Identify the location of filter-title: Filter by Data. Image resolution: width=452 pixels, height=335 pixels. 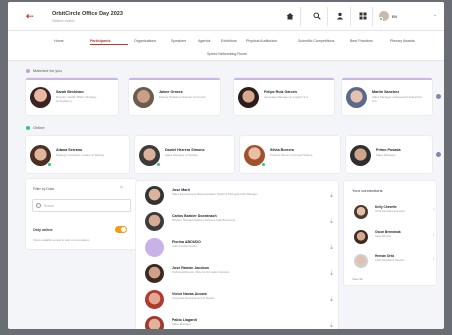
(43, 189).